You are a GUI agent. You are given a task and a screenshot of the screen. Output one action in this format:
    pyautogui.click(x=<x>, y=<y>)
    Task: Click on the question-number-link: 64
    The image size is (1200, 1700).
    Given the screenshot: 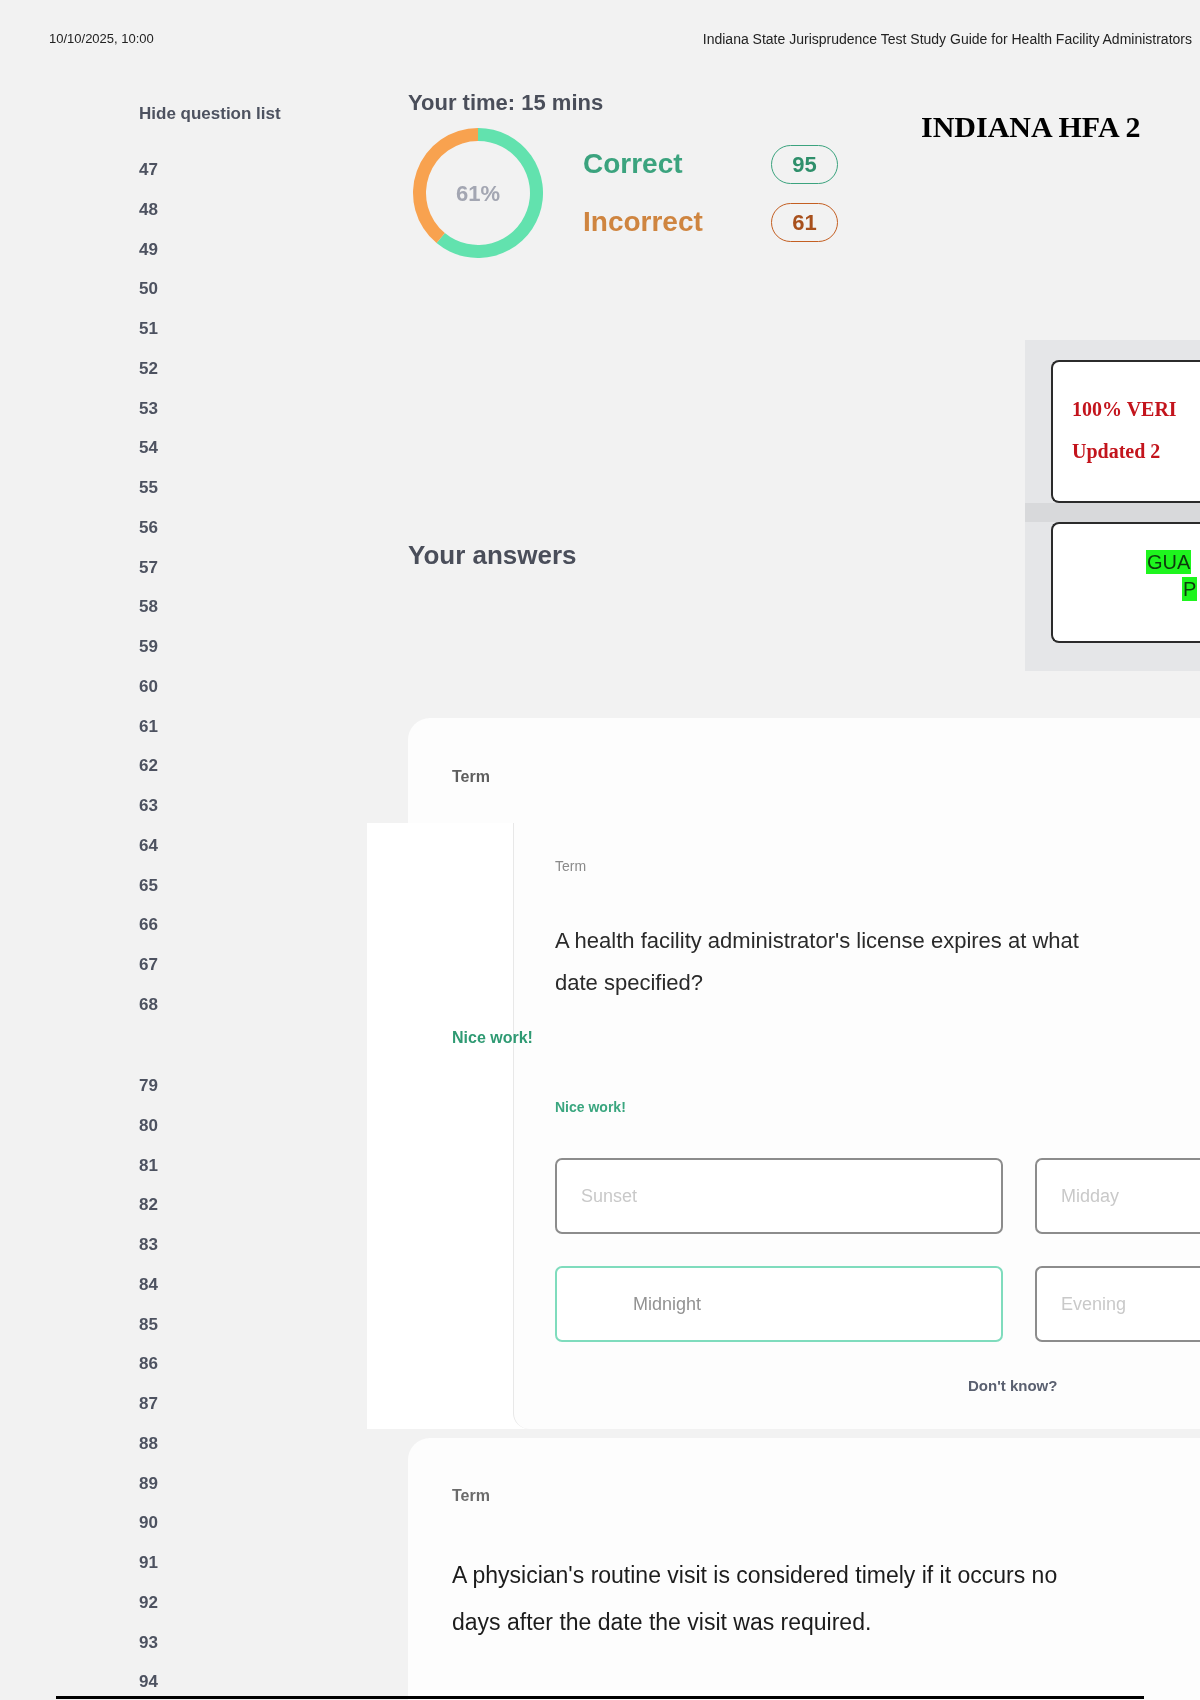 What is the action you would take?
    pyautogui.click(x=148, y=845)
    